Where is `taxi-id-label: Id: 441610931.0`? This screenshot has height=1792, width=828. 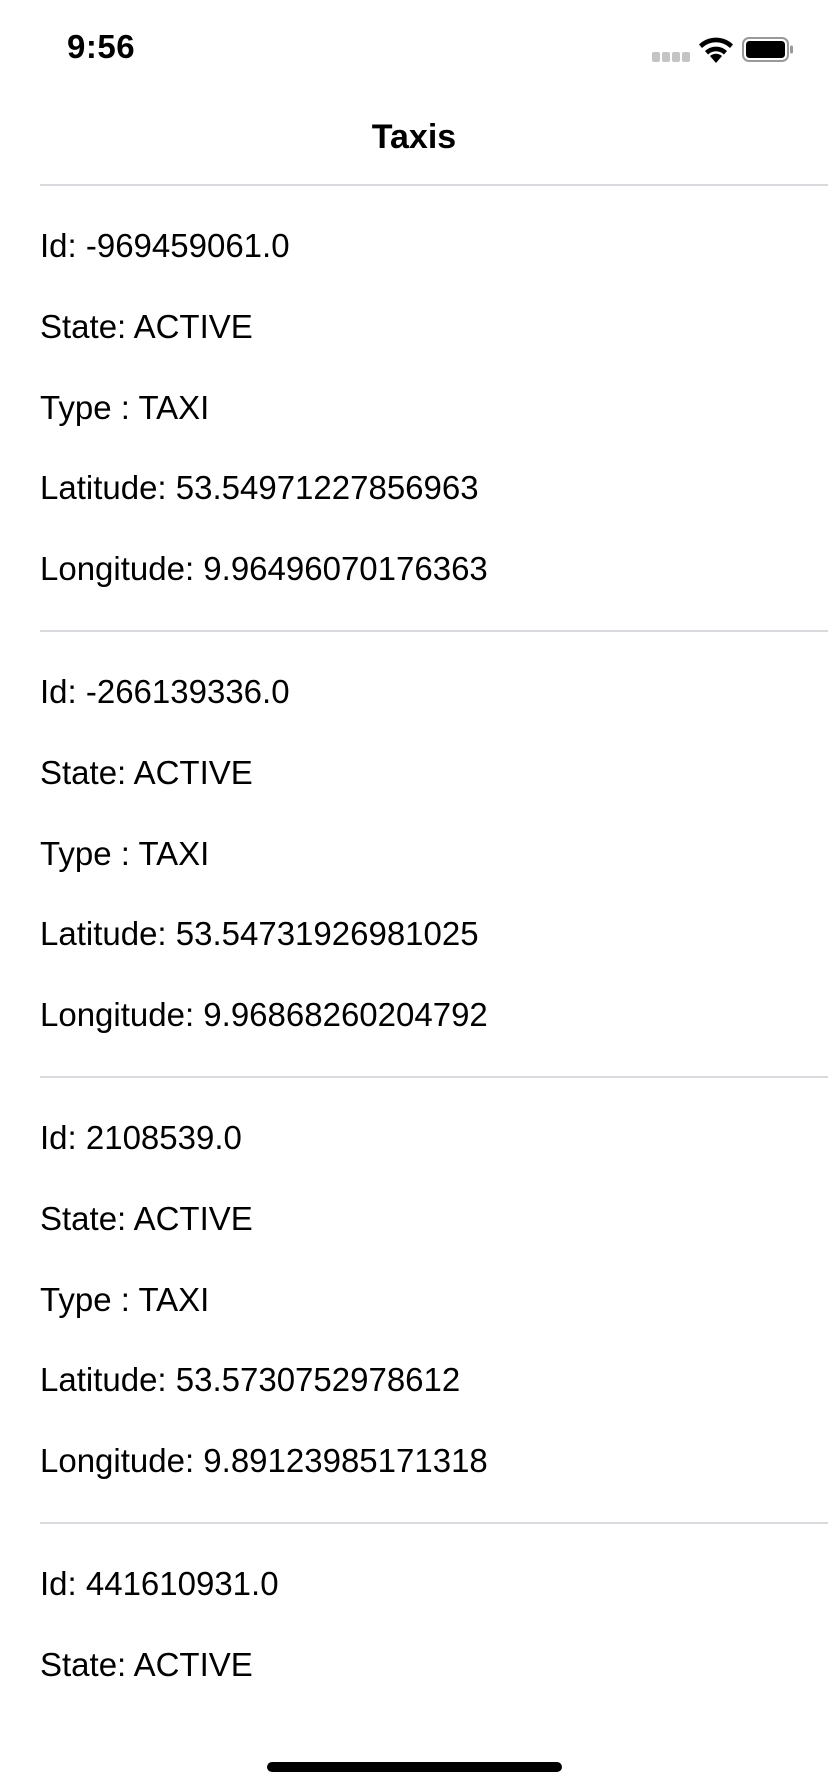
taxi-id-label: Id: 441610931.0 is located at coordinates (159, 1583).